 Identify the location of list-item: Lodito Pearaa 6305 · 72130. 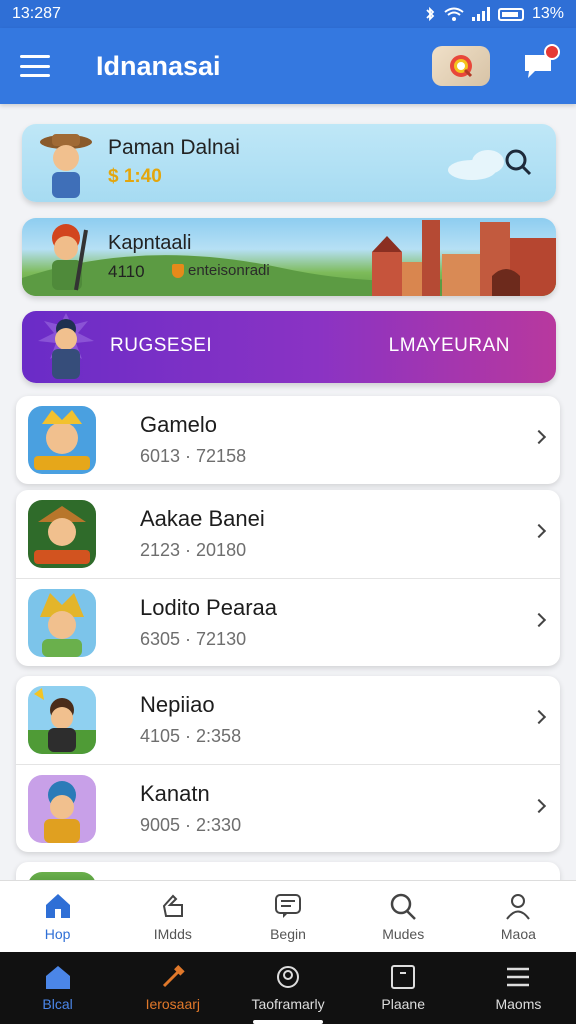
(288, 622).